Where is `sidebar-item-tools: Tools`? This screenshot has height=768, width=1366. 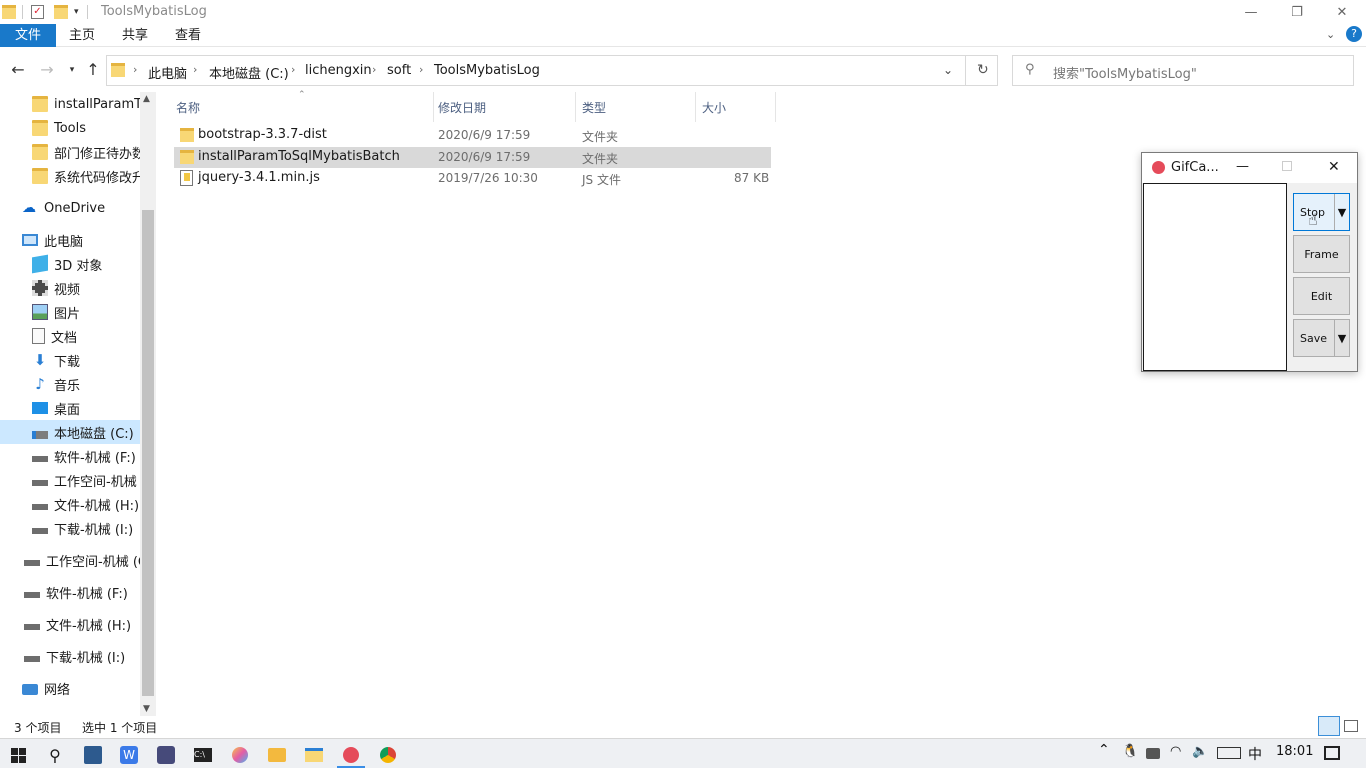 sidebar-item-tools: Tools is located at coordinates (86, 128).